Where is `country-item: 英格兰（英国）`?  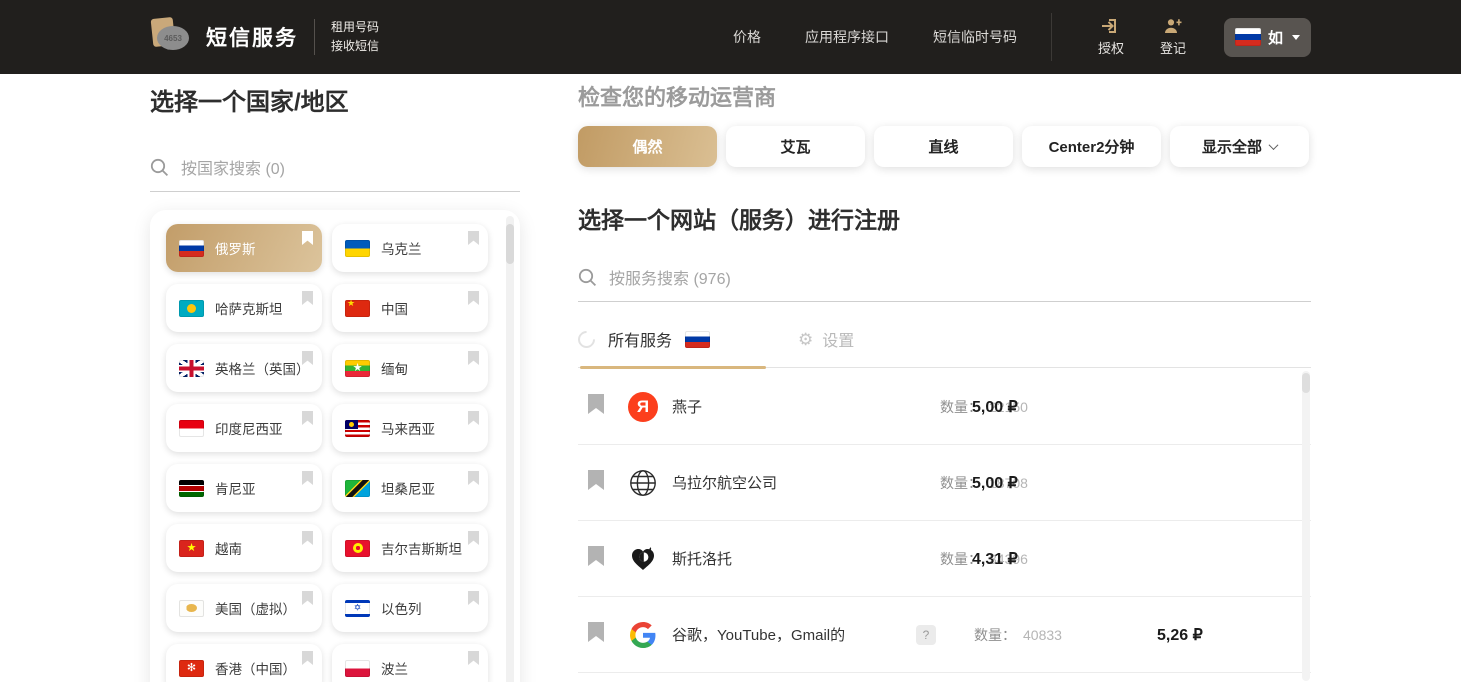
country-item: 英格兰（英国） is located at coordinates (244, 368).